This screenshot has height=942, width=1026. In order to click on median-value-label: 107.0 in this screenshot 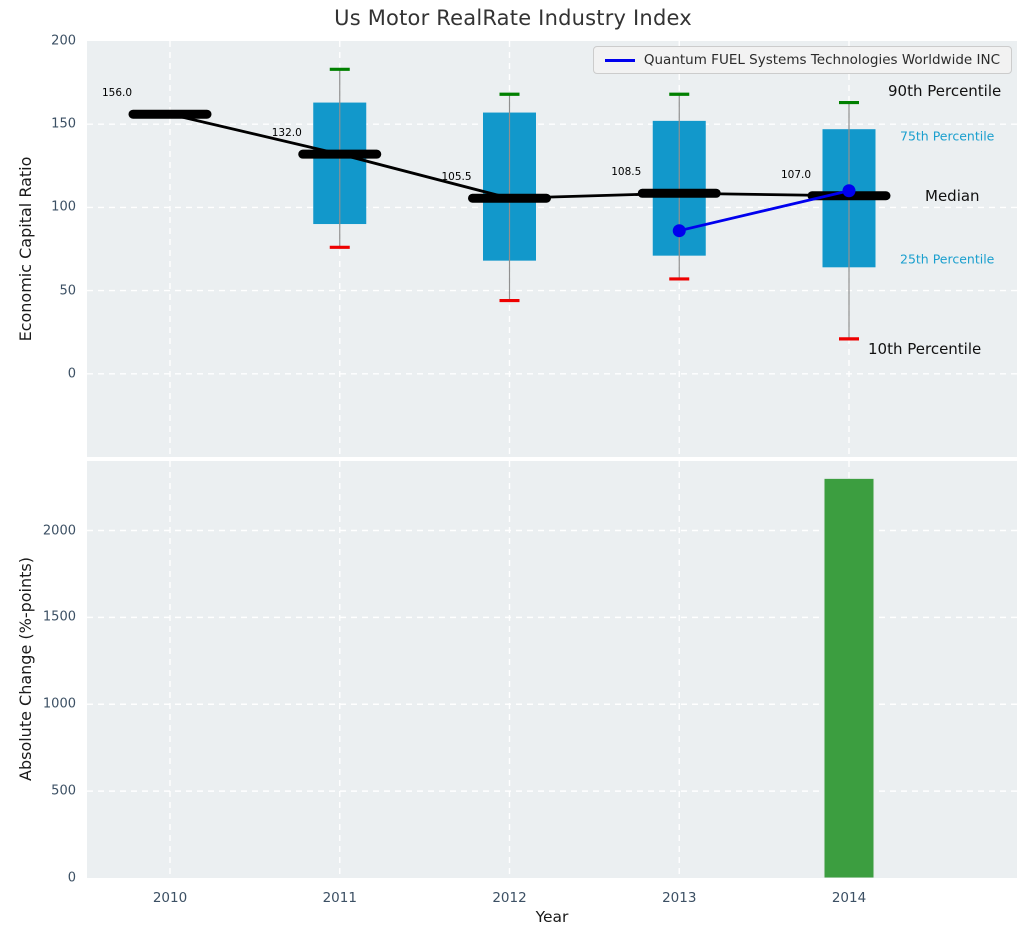, I will do `click(796, 174)`.